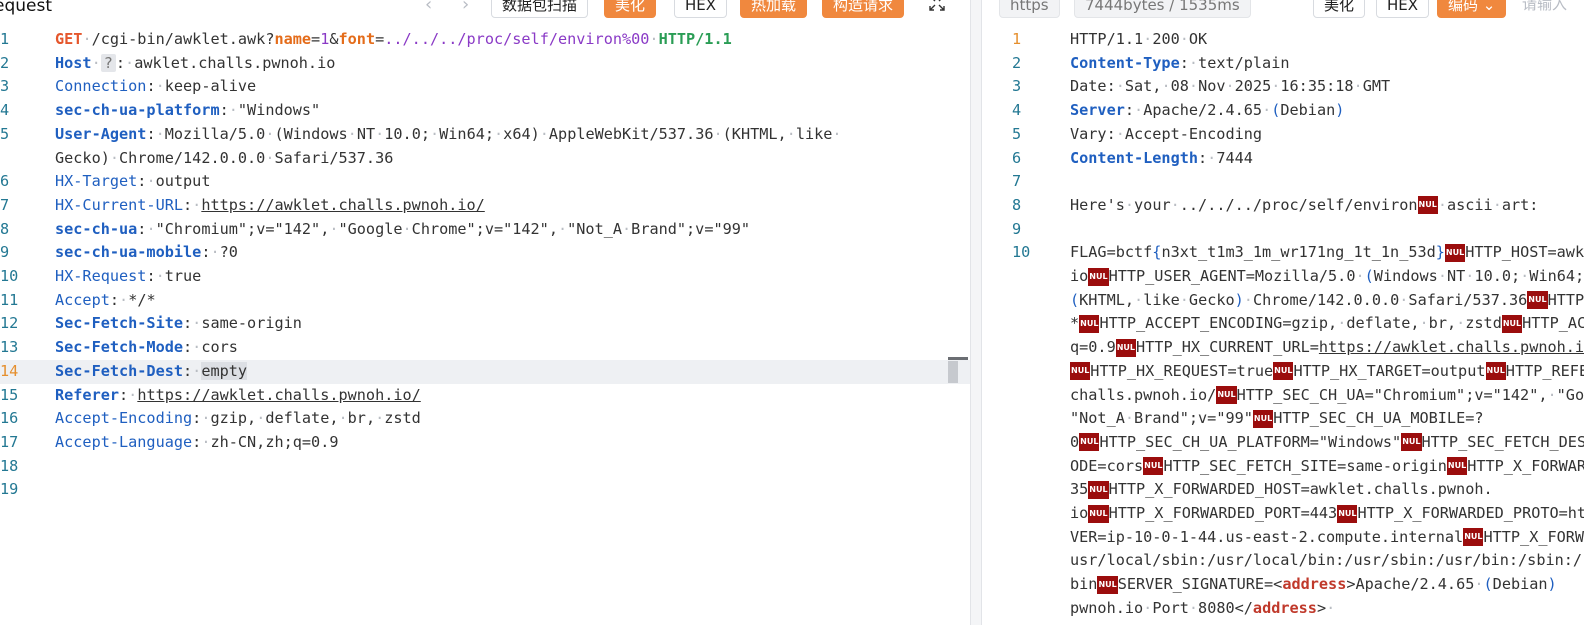 This screenshot has width=1584, height=625. Describe the element at coordinates (334, 39) in the screenshot. I see `code-token: &` at that location.